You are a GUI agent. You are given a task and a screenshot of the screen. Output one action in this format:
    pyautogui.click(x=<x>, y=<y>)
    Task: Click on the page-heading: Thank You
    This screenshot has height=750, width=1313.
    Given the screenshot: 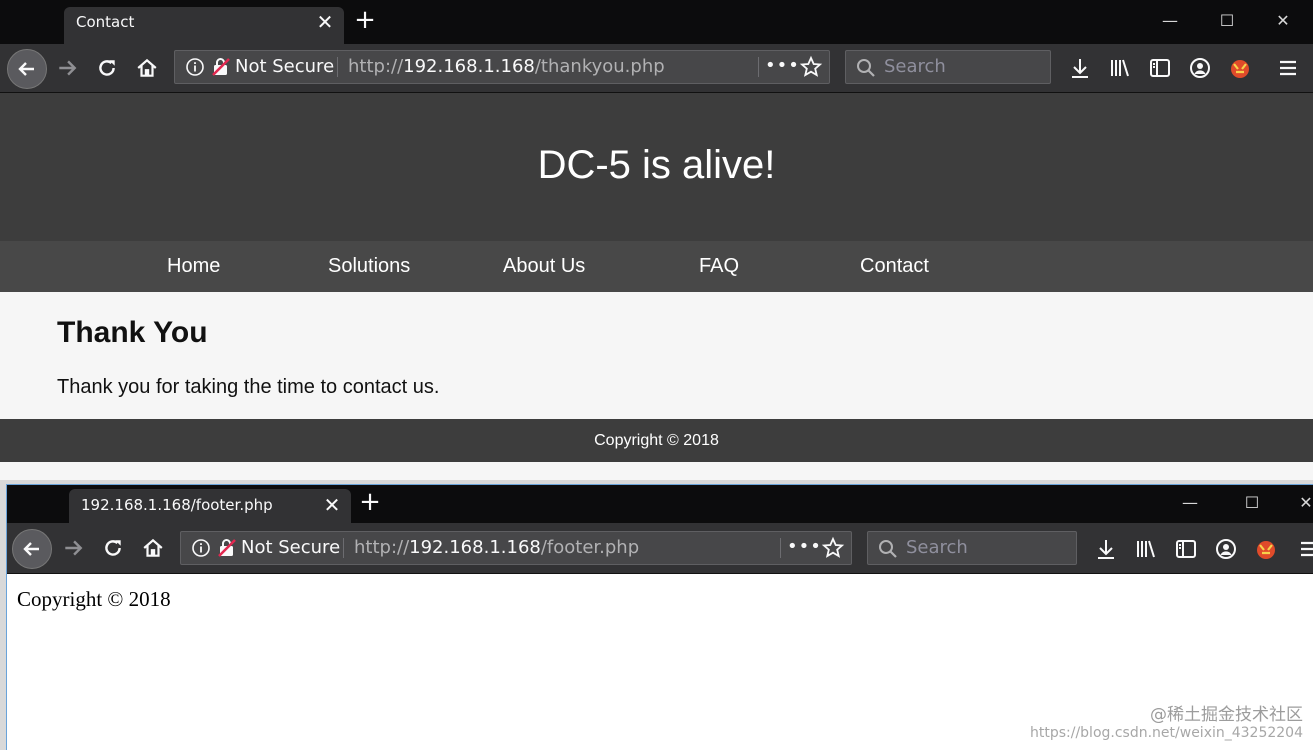 What is the action you would take?
    pyautogui.click(x=132, y=332)
    